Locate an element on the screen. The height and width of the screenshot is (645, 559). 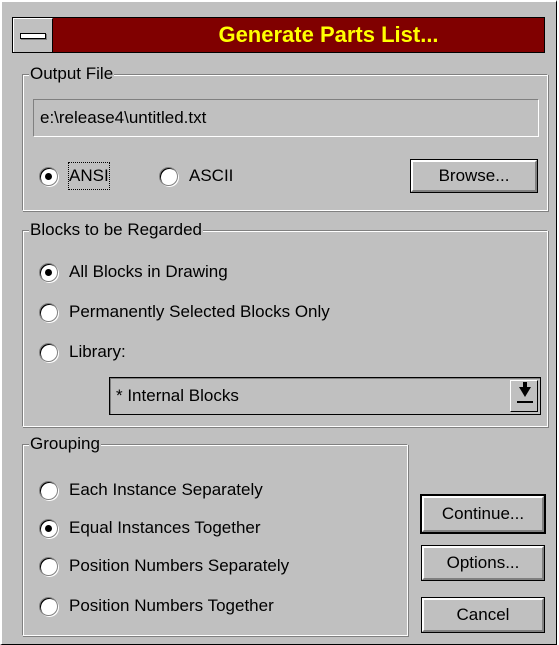
radio-library-indicator is located at coordinates (48, 352).